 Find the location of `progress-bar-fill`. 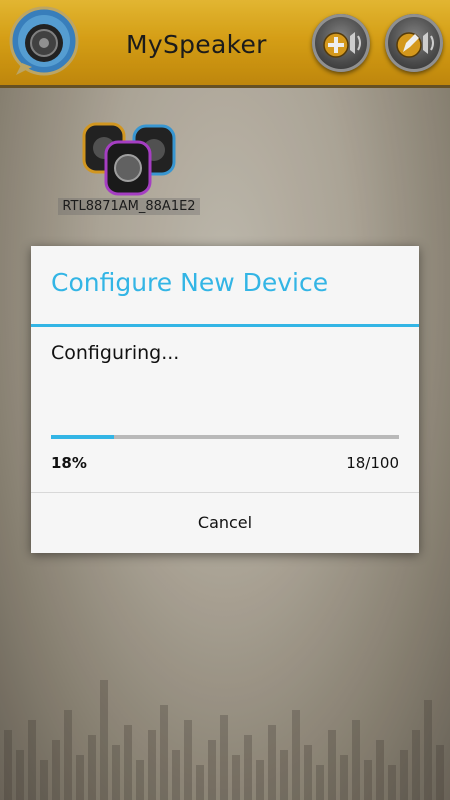

progress-bar-fill is located at coordinates (82, 437).